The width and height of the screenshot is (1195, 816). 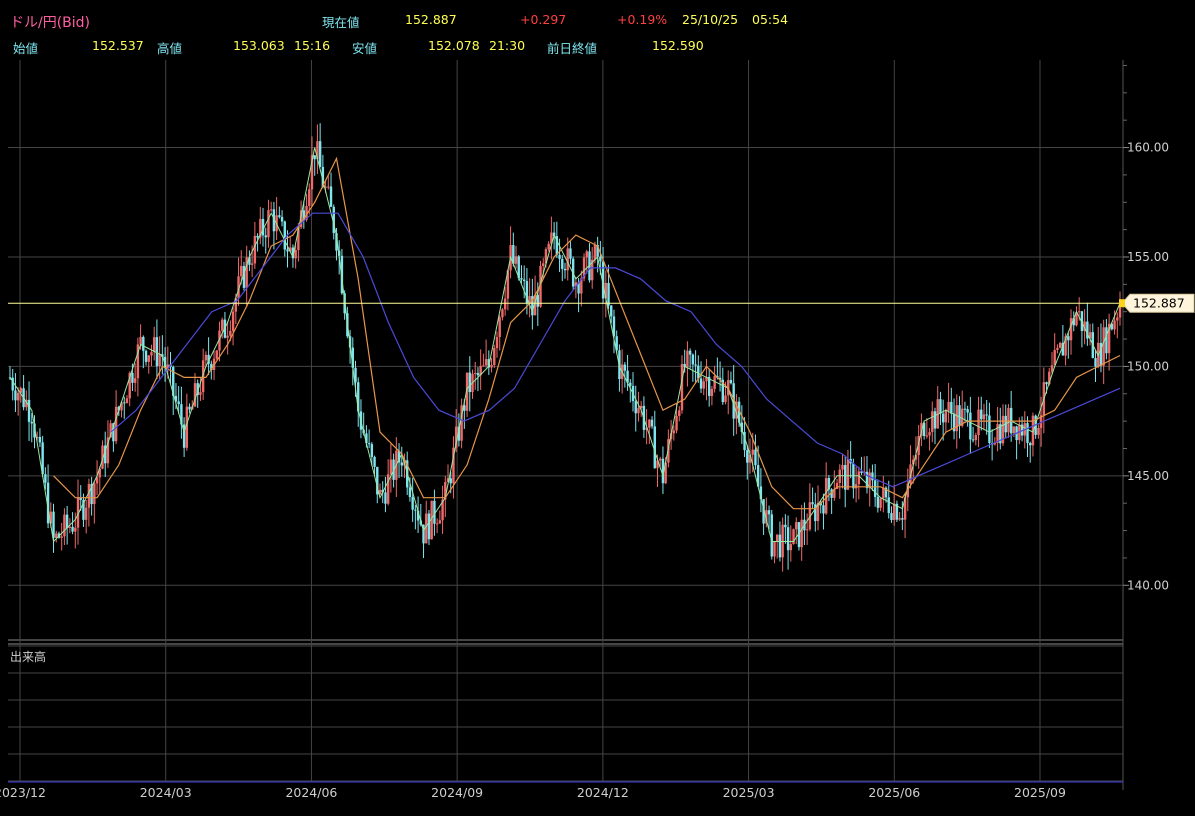 I want to click on volume-panel: 出来高, so click(x=28, y=656).